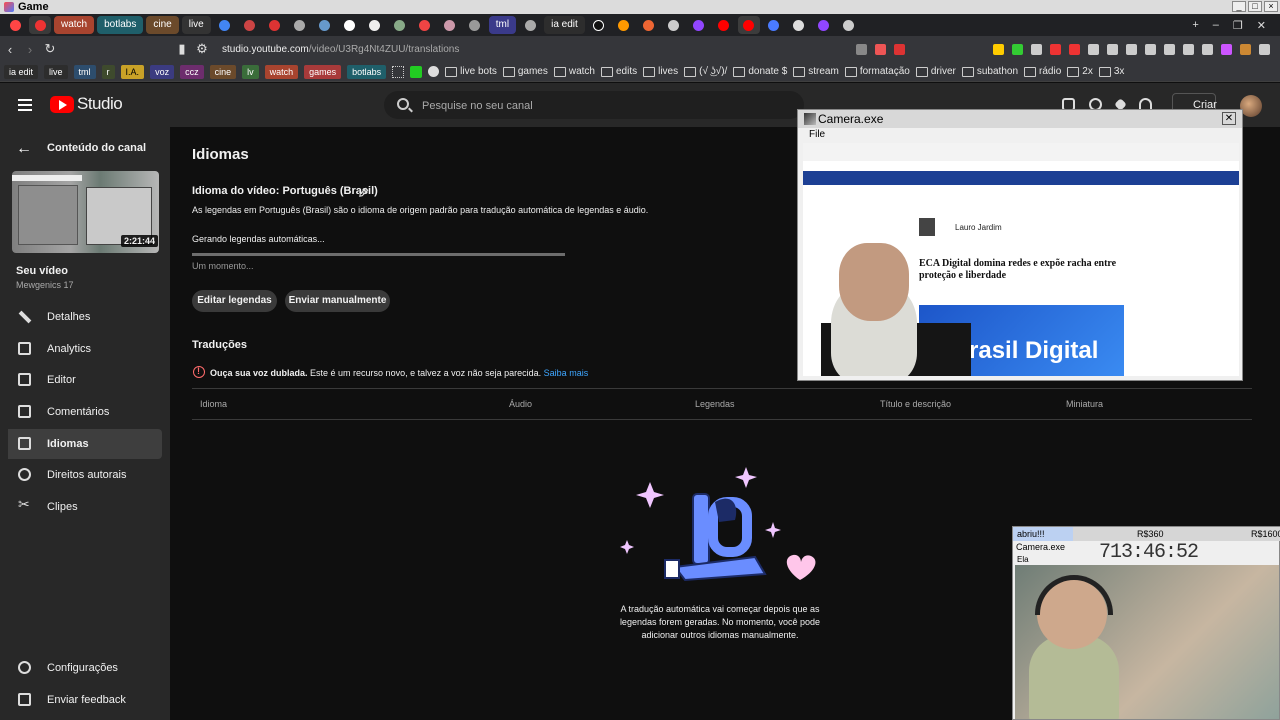 This screenshot has height=720, width=1280. I want to click on bookmark-chip: games, so click(323, 71).